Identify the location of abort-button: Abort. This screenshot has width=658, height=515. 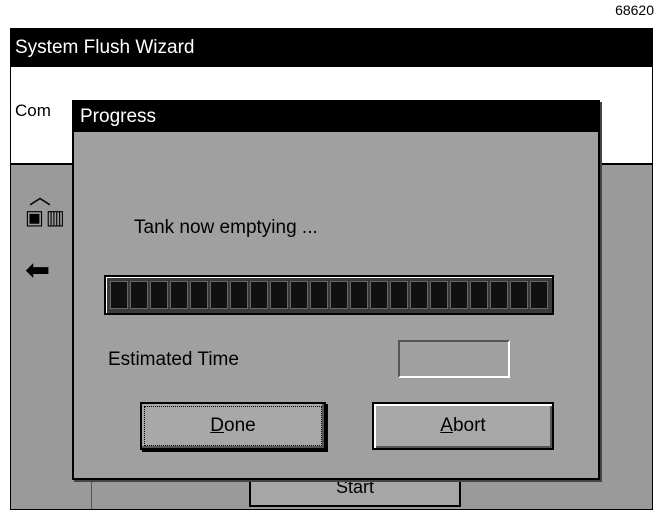
(463, 426).